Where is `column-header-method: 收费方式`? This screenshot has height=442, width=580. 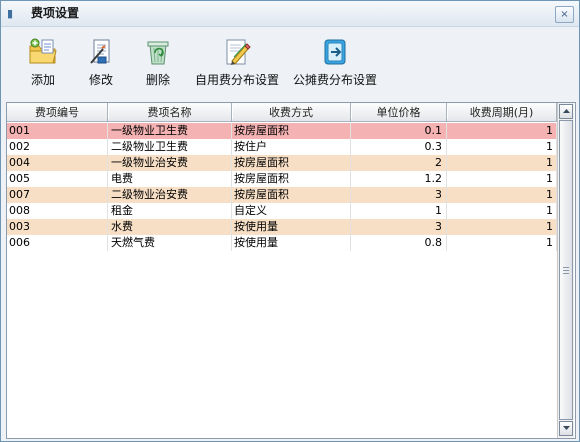 column-header-method: 收费方式 is located at coordinates (291, 112).